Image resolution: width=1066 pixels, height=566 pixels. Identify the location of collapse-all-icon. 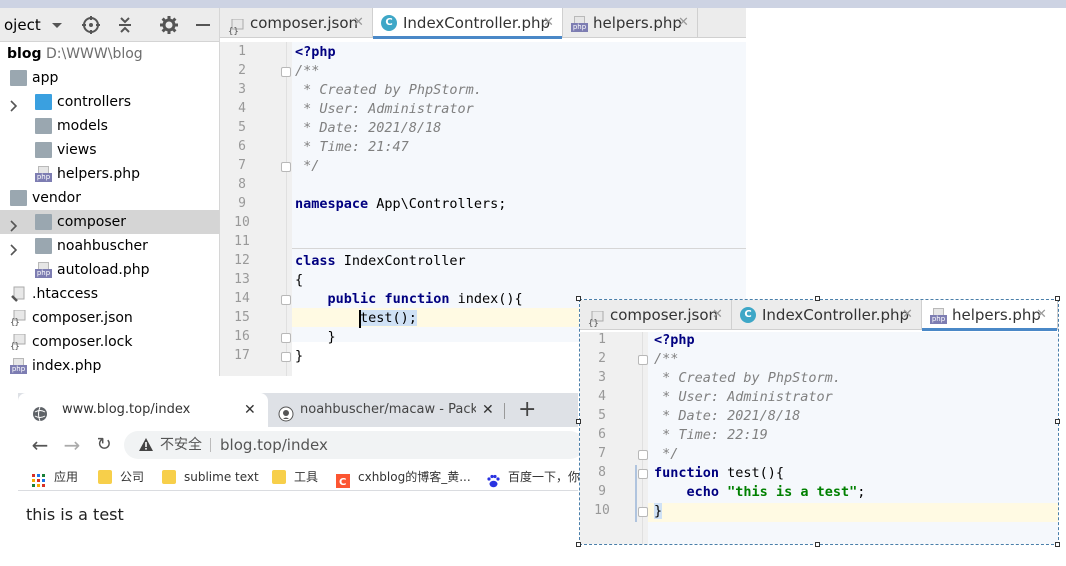
(125, 25).